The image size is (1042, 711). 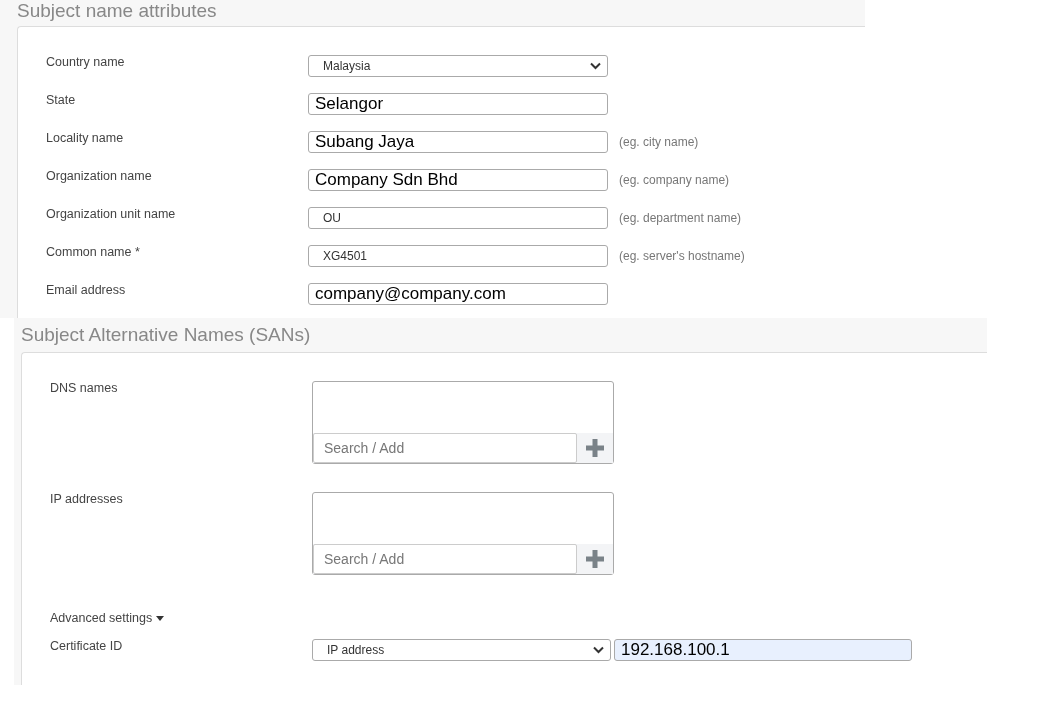 I want to click on field-label: Country name, so click(x=86, y=62).